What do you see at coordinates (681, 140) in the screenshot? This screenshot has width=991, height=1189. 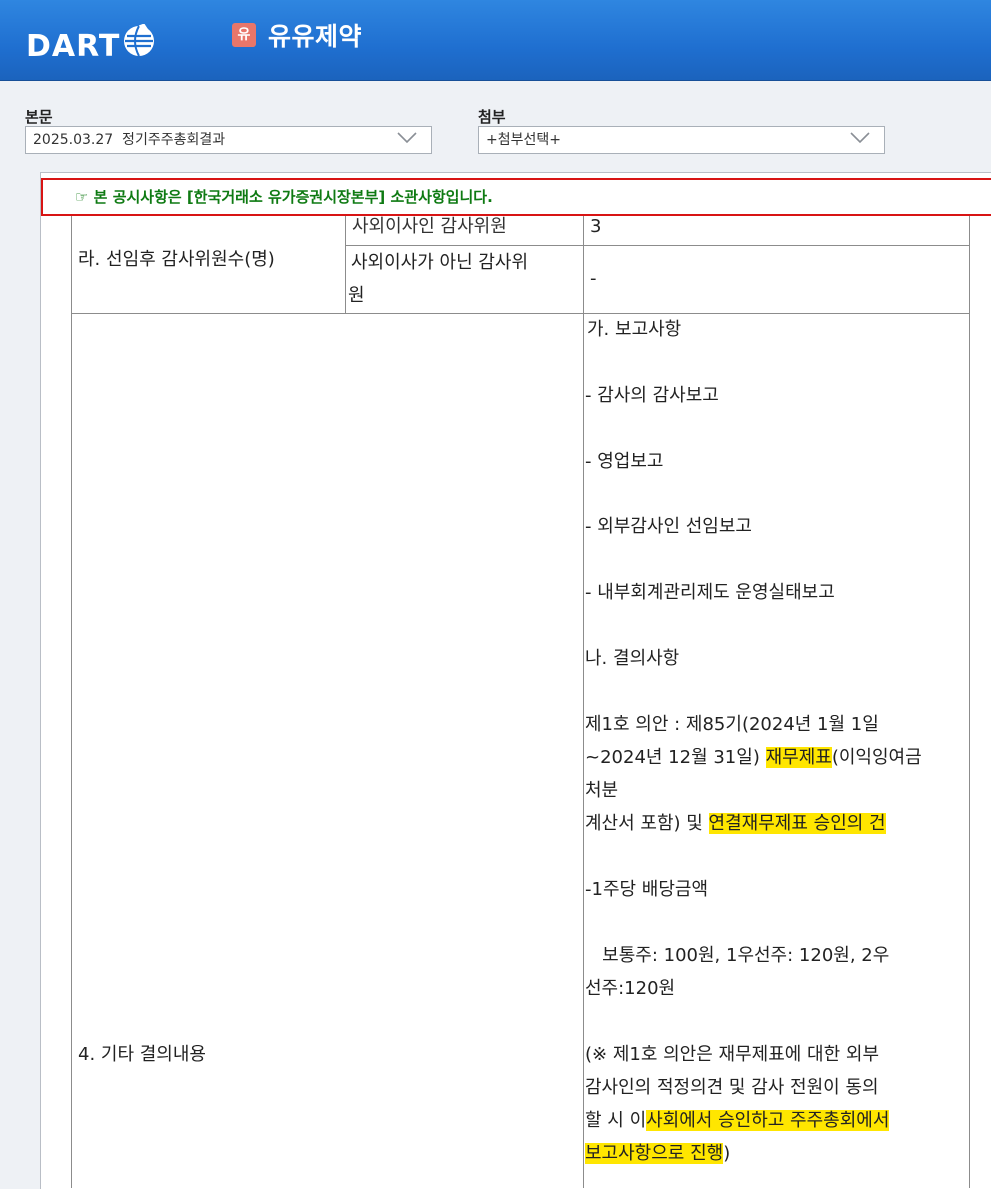 I see `attach-select: +첨부선택+` at bounding box center [681, 140].